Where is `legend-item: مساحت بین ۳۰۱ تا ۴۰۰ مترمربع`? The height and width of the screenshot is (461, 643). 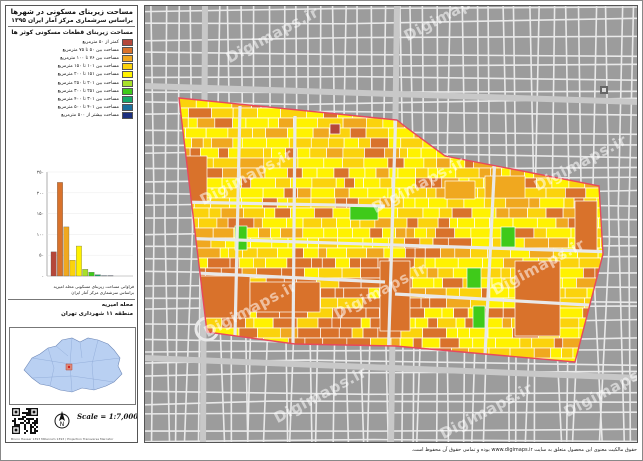
legend-item: مساحت بین ۳۰۱ تا ۴۰۰ مترمربع is located at coordinates (73, 99).